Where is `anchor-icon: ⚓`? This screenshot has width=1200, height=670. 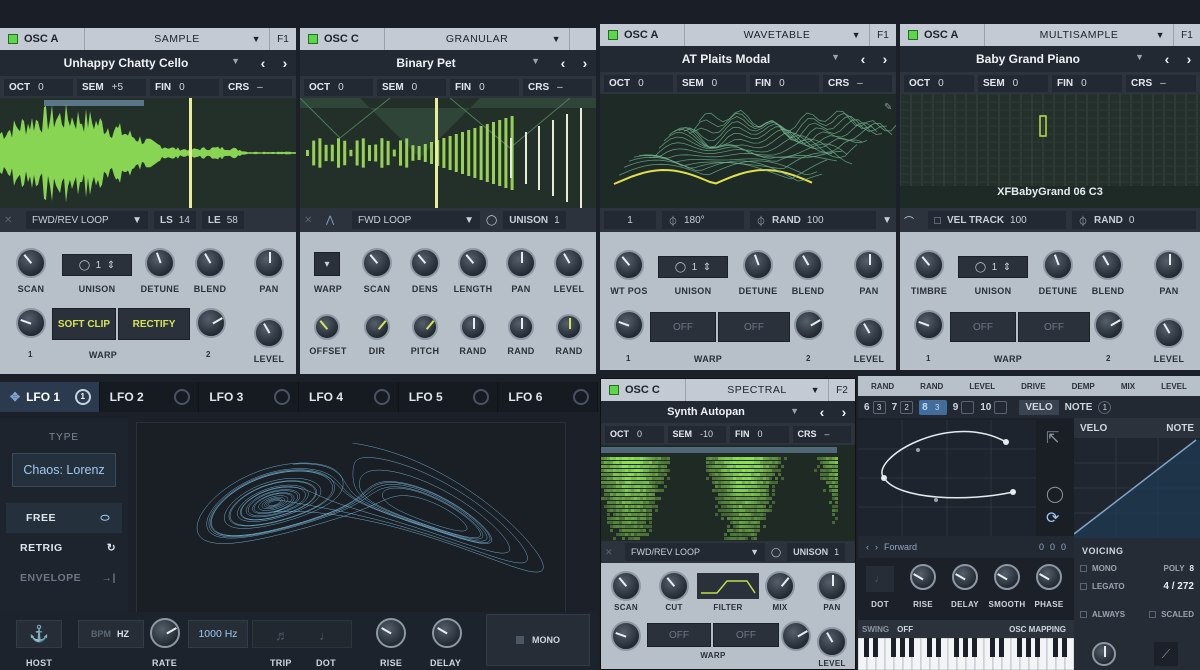
anchor-icon: ⚓ is located at coordinates (39, 634).